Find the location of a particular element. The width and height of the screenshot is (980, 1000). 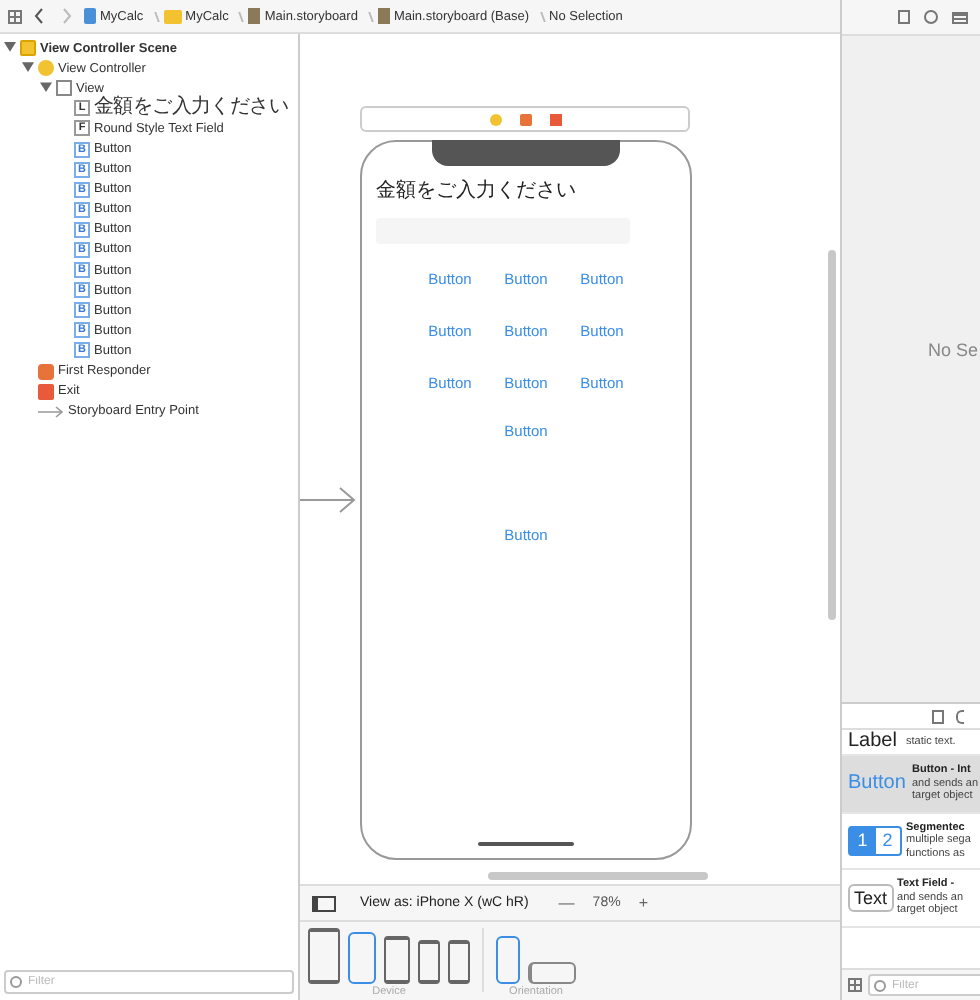

segmented-preview: 1 2 is located at coordinates (875, 840).